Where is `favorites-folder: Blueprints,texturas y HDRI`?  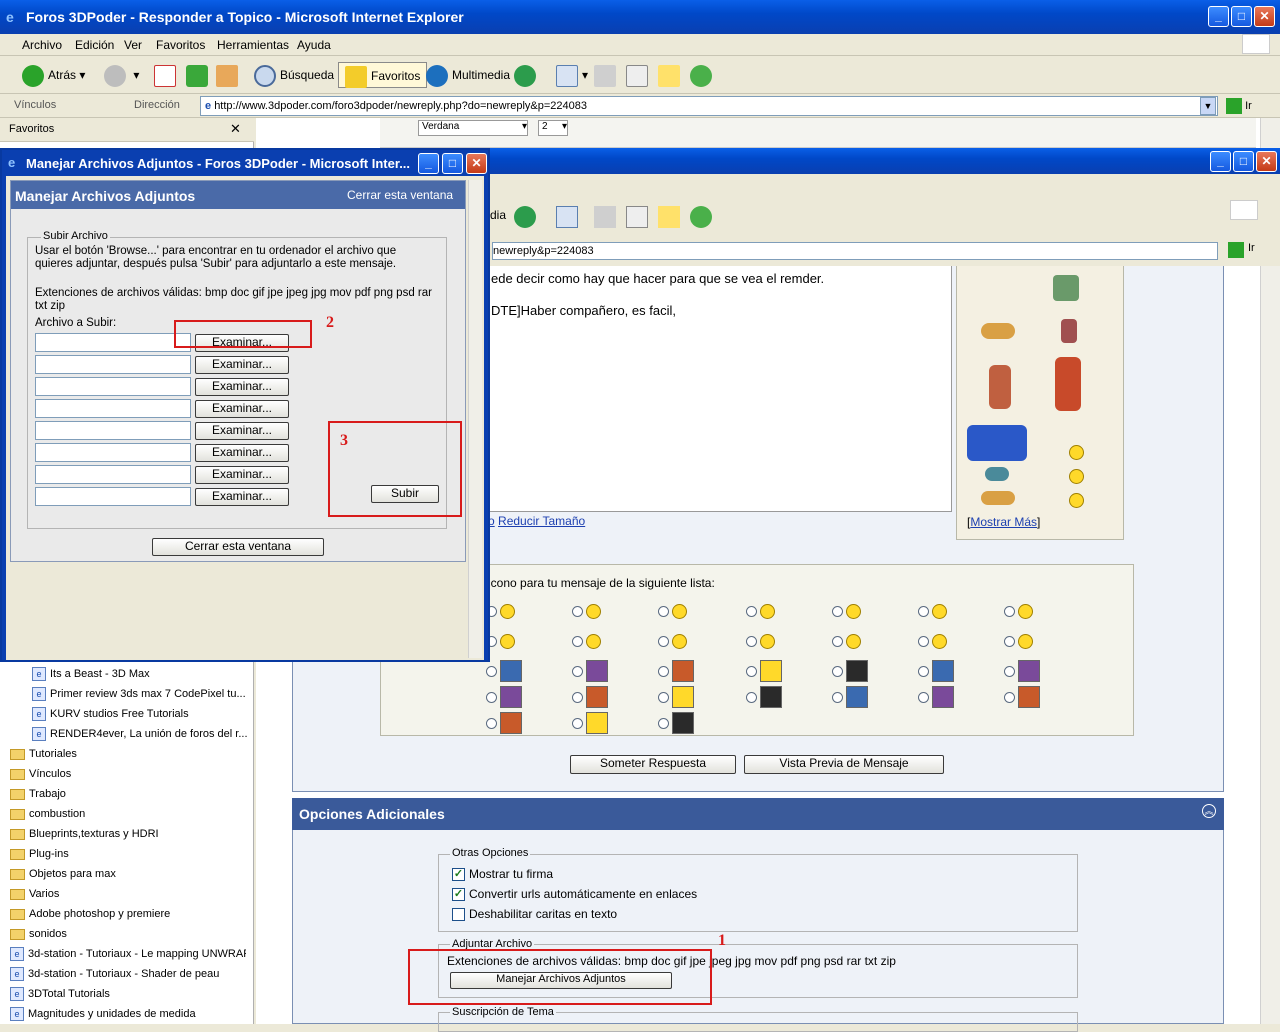
favorites-folder: Blueprints,texturas y HDRI is located at coordinates (128, 834).